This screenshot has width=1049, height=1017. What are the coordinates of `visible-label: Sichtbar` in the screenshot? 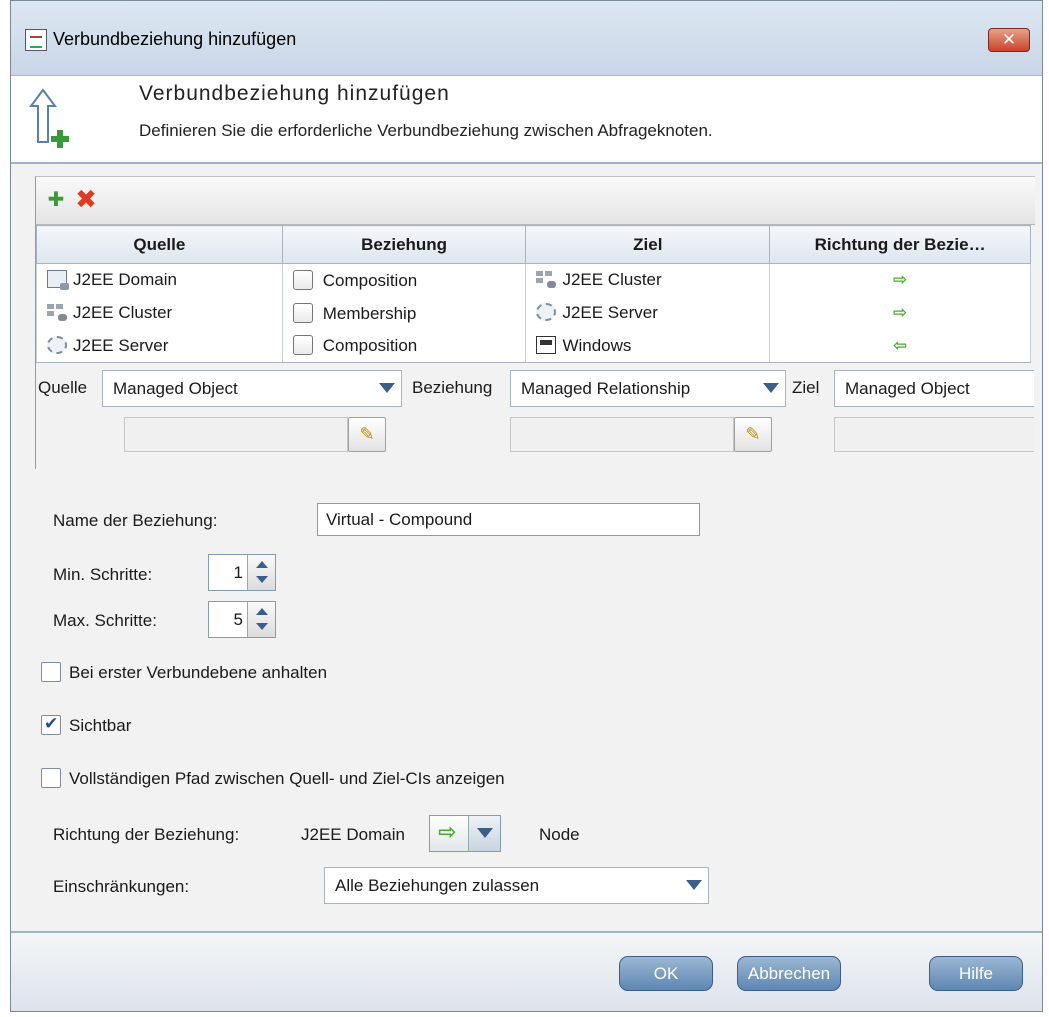 It's located at (100, 725).